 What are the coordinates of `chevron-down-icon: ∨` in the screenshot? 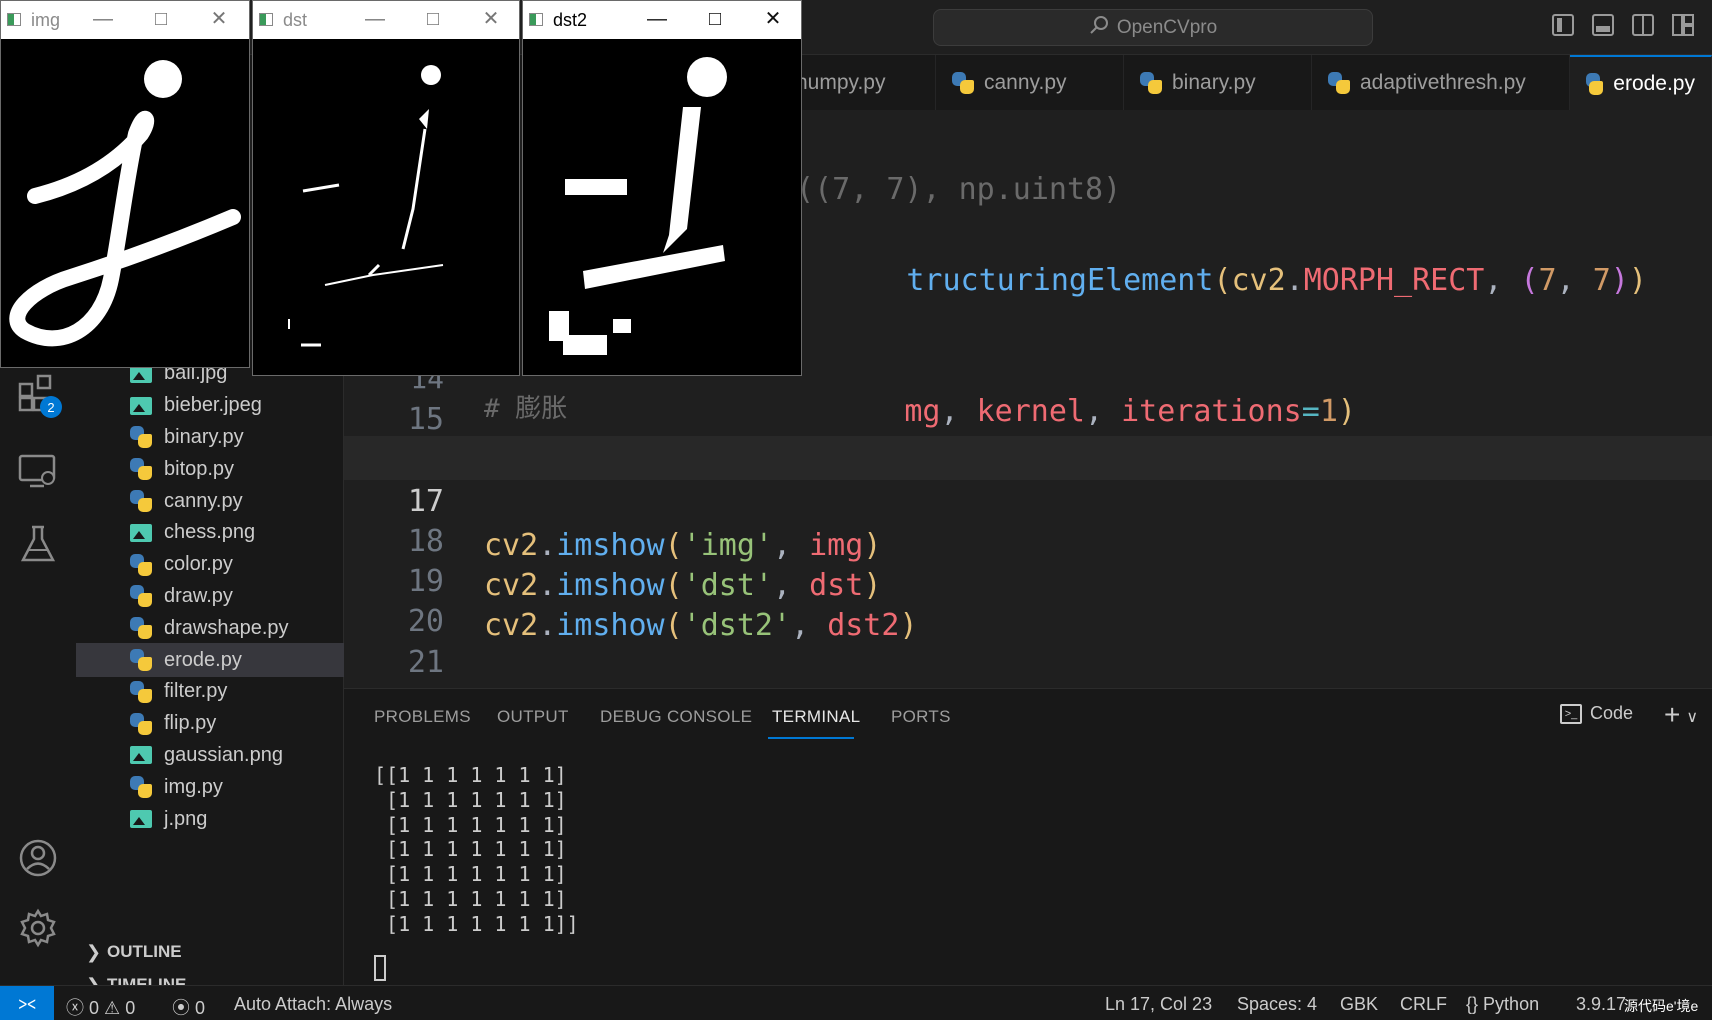 It's located at (1692, 717).